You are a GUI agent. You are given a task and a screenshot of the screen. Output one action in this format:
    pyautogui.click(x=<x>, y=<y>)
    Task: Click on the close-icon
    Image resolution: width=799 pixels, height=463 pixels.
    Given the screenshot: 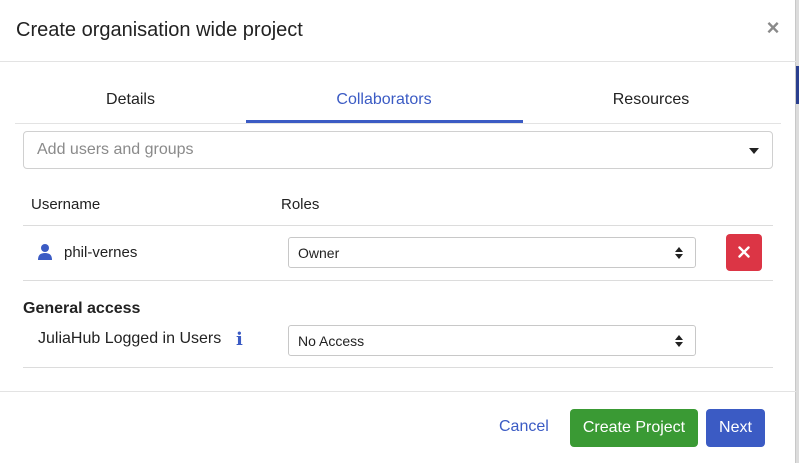 What is the action you would take?
    pyautogui.click(x=744, y=252)
    